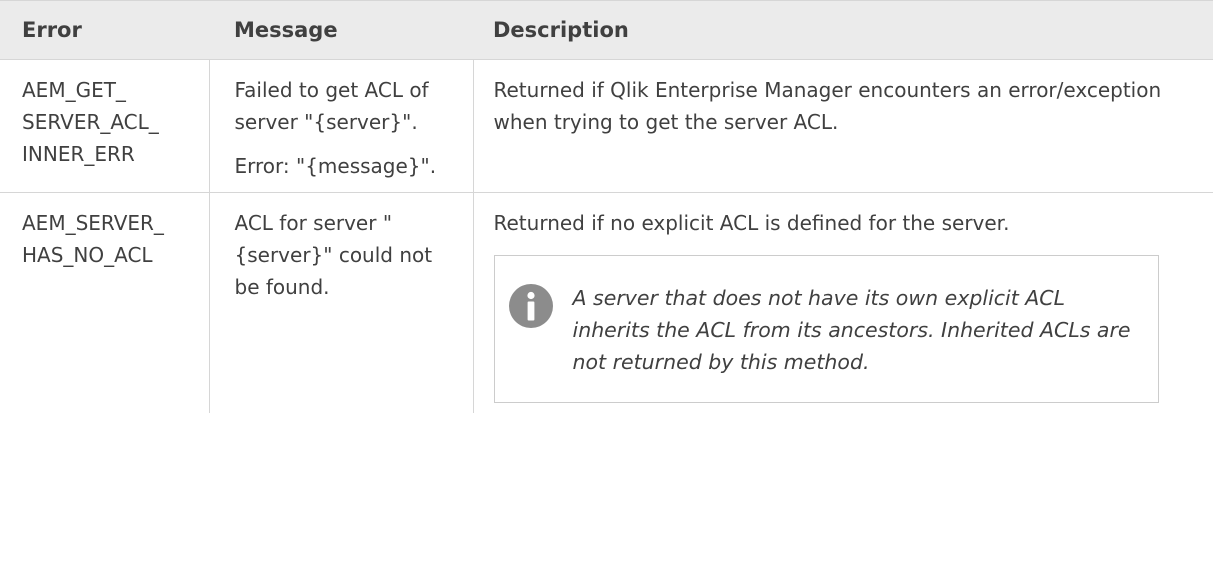  Describe the element at coordinates (104, 30) in the screenshot. I see `header-error: Error` at that location.